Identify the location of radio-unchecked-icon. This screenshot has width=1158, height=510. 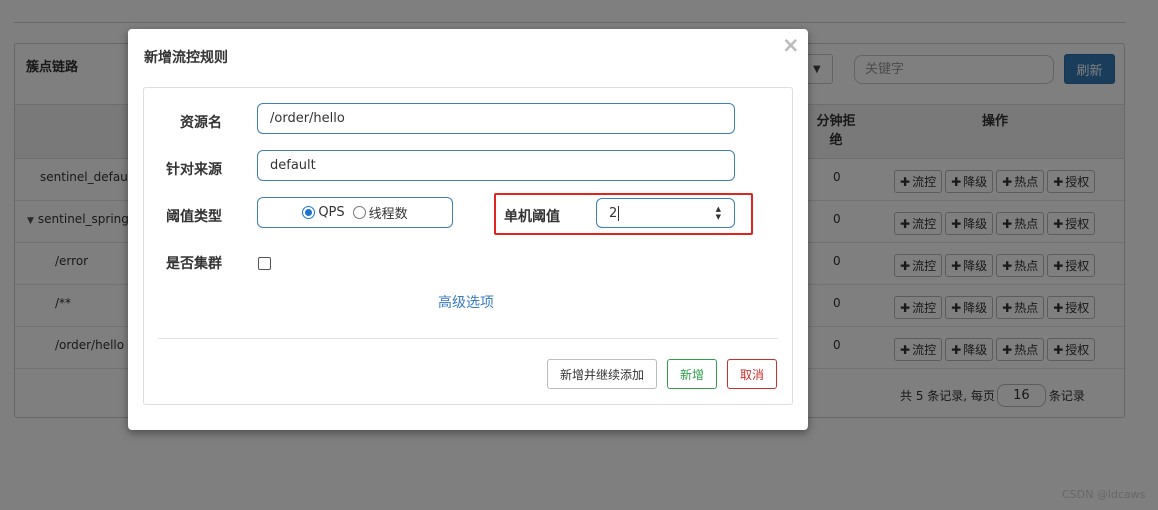
(359, 212).